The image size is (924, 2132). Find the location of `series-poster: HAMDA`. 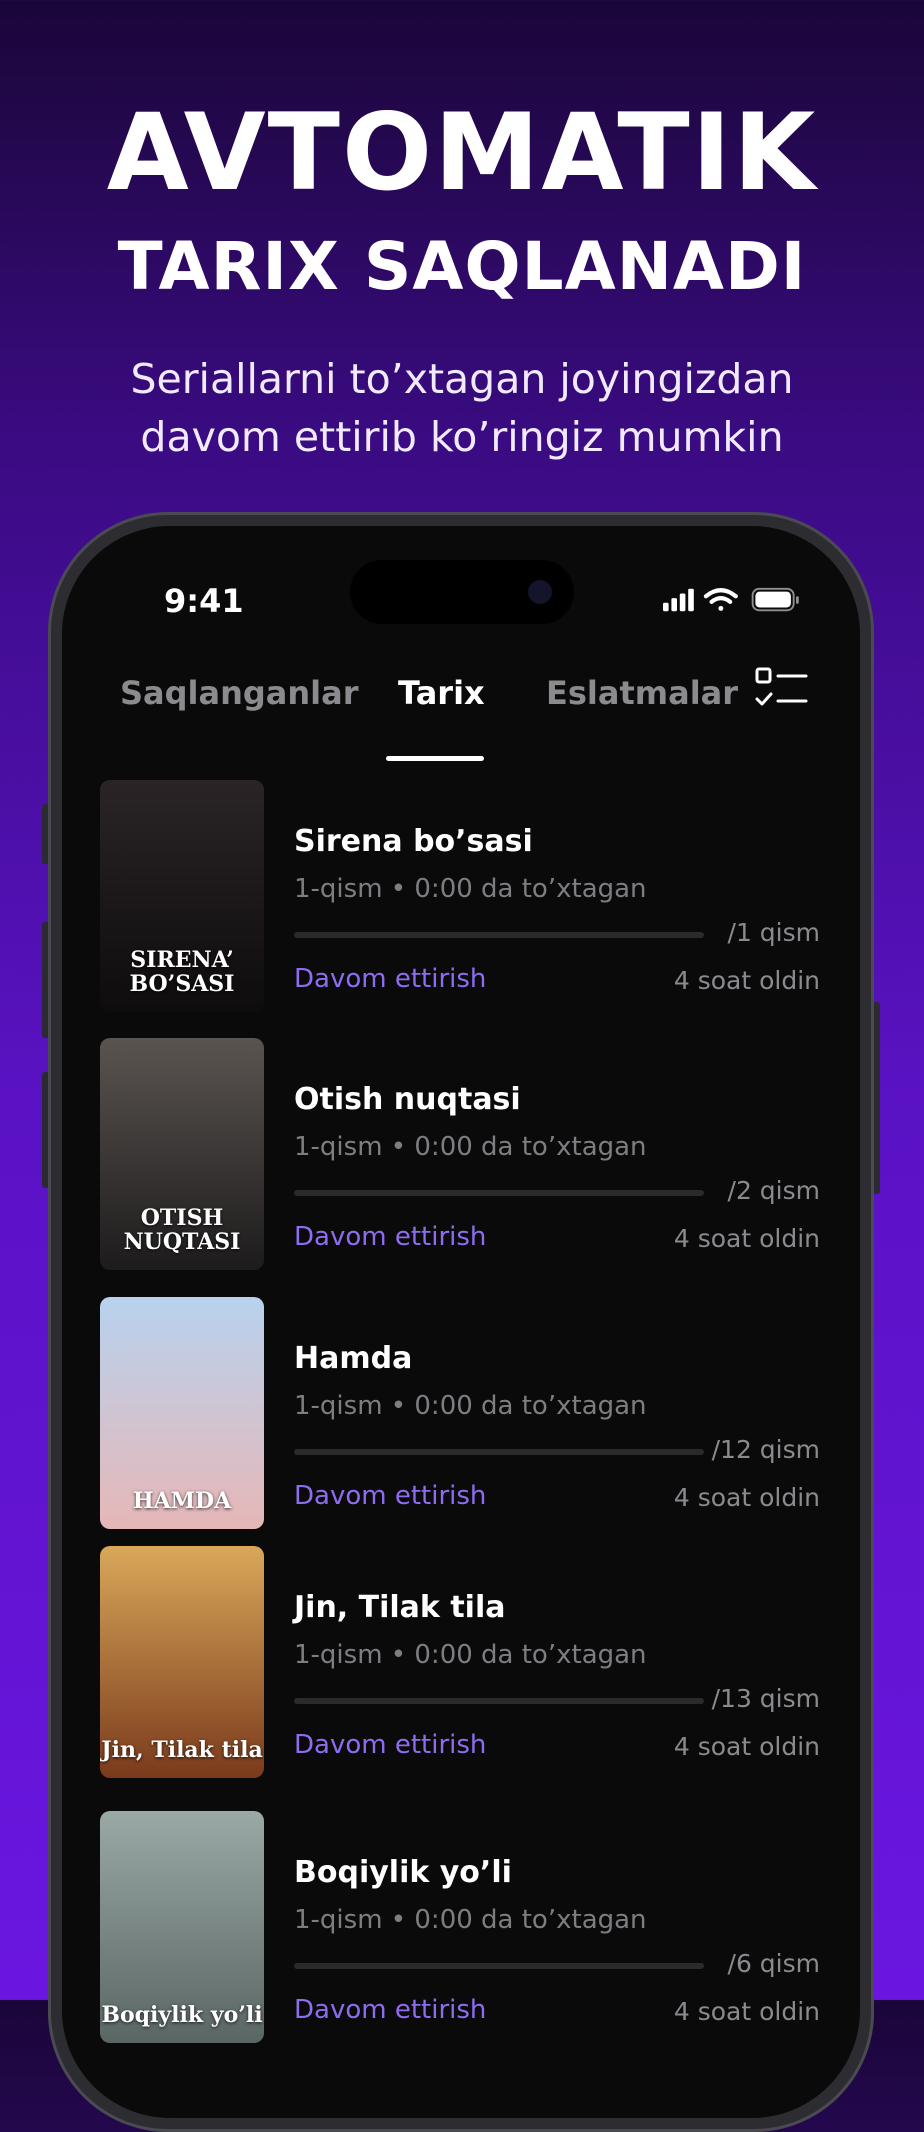

series-poster: HAMDA is located at coordinates (182, 1413).